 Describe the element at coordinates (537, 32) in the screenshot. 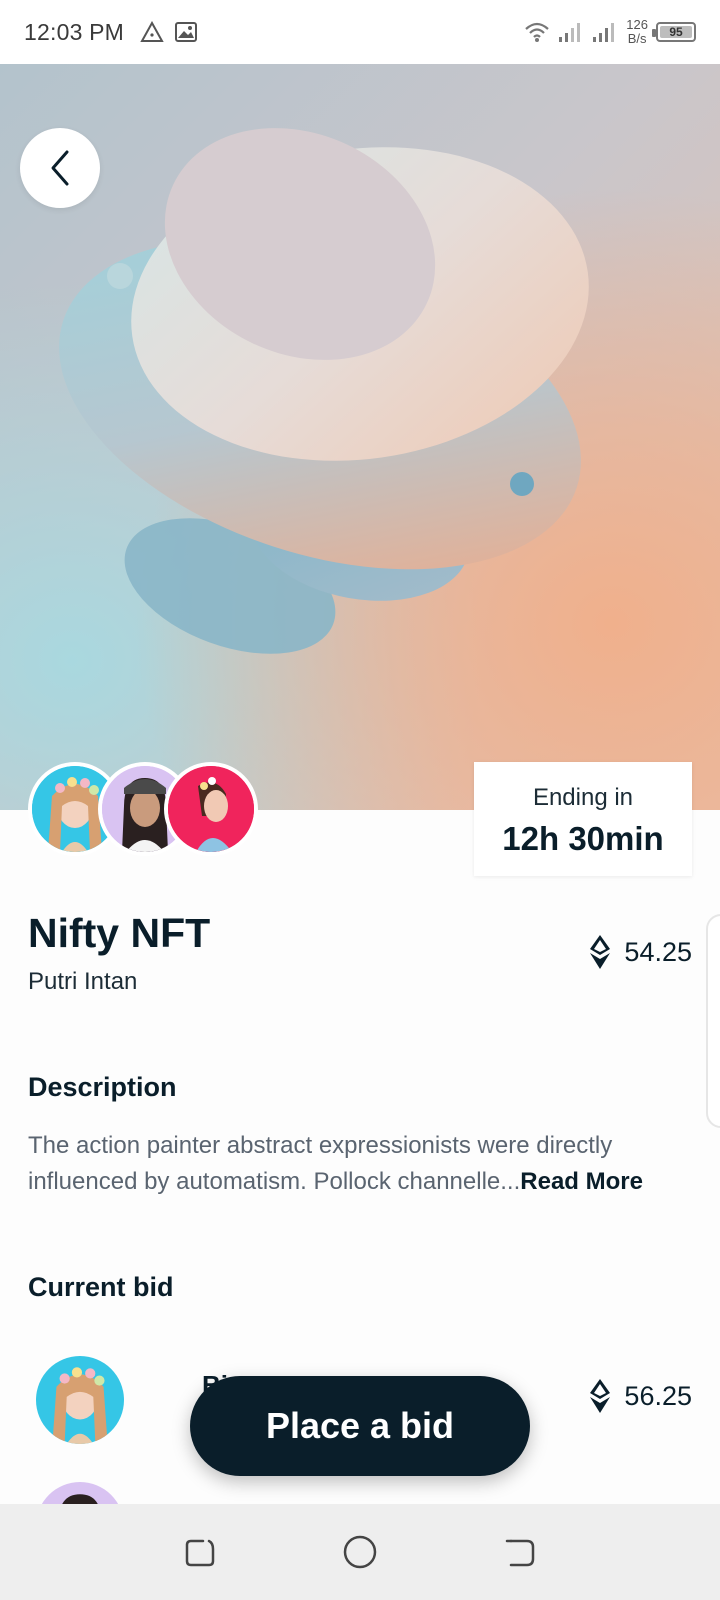

I see `wifi-icon` at that location.